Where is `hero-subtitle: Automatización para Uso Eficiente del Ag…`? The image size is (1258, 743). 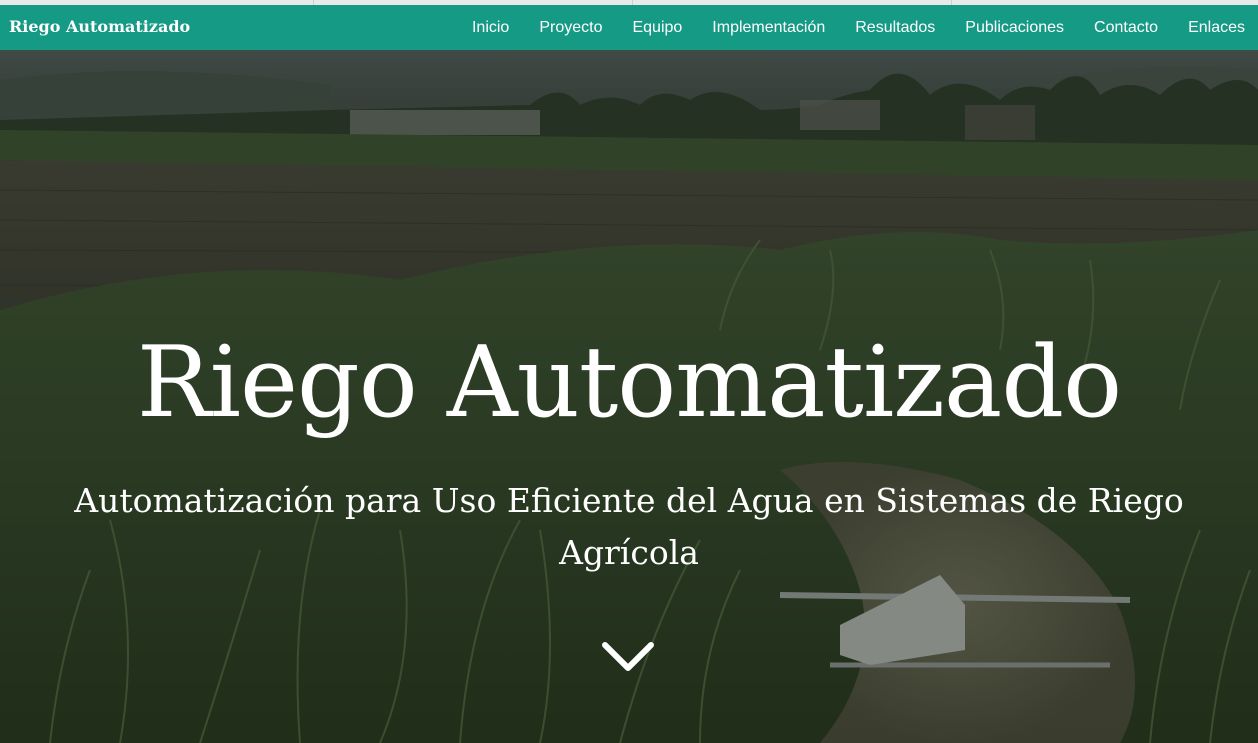
hero-subtitle: Automatización para Uso Eficiente del Ag… is located at coordinates (629, 526).